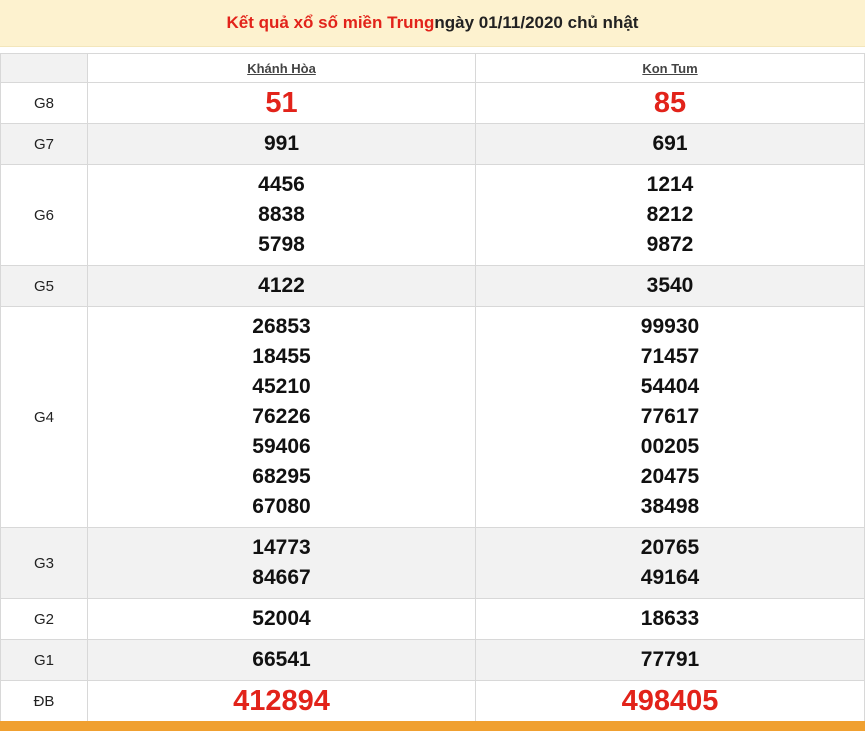 The image size is (865, 731). What do you see at coordinates (44, 144) in the screenshot?
I see `prize-label: G7` at bounding box center [44, 144].